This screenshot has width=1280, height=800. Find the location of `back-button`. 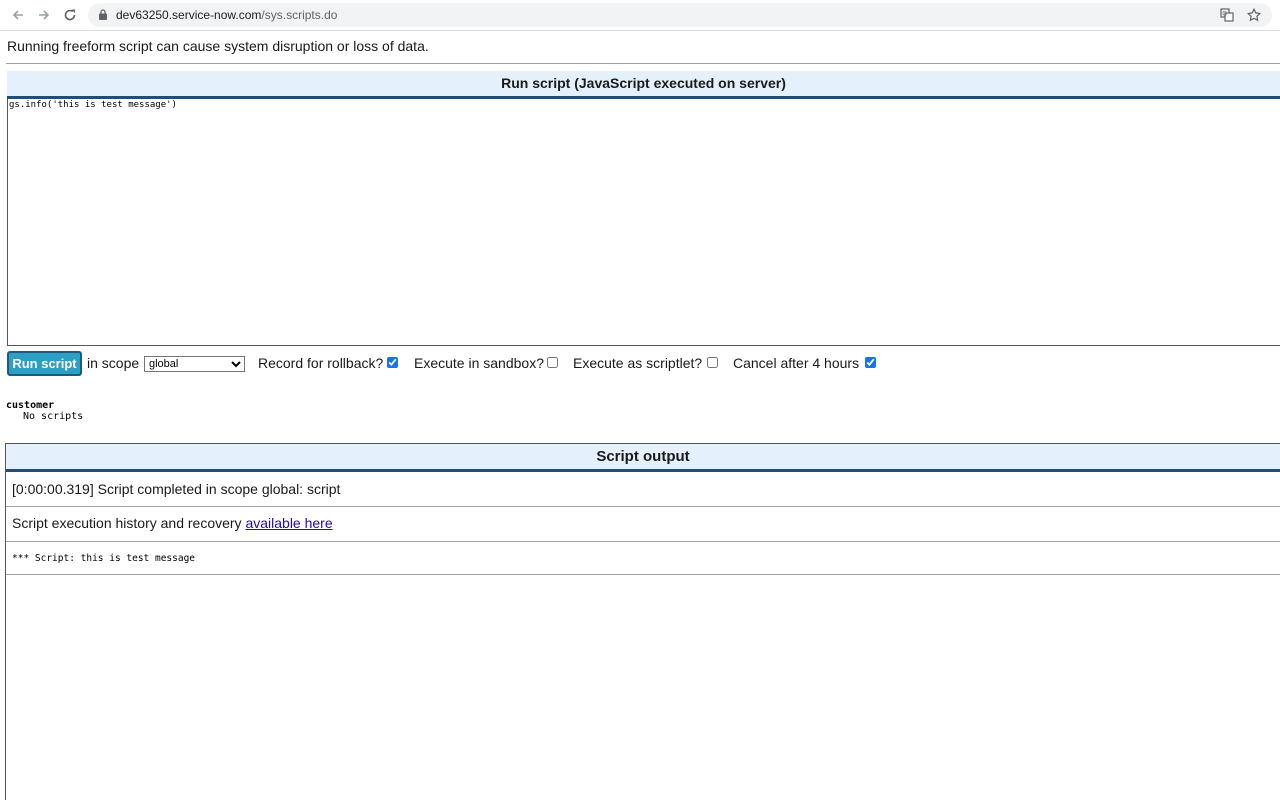

back-button is located at coordinates (18, 15).